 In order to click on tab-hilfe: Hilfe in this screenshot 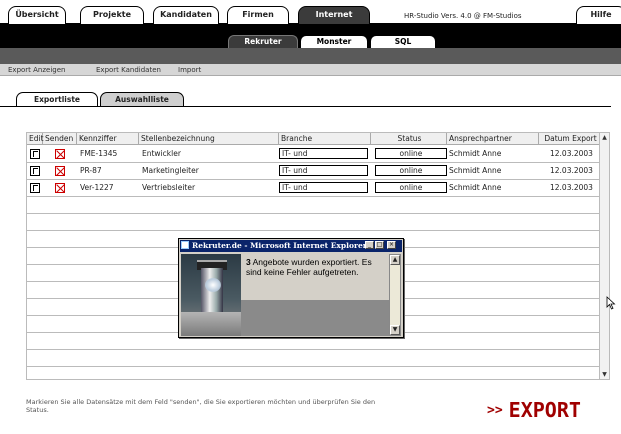, I will do `click(598, 15)`.